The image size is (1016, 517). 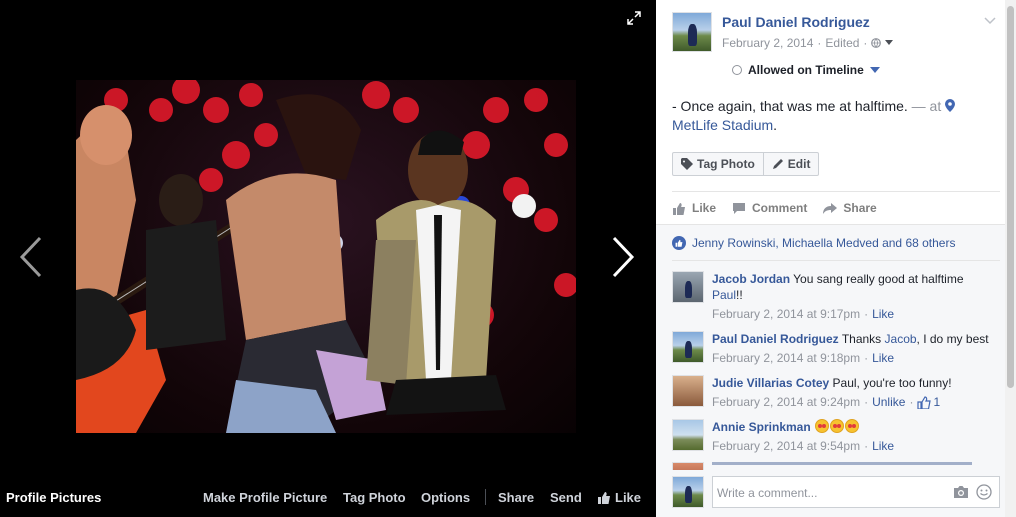 What do you see at coordinates (842, 43) in the screenshot?
I see `edited-label: Edited` at bounding box center [842, 43].